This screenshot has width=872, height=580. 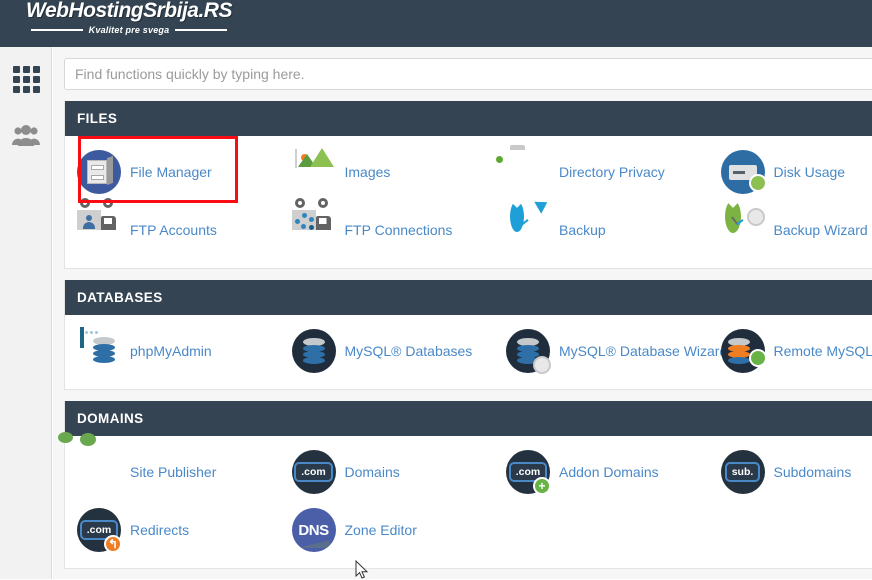 I want to click on app-label: MySQL® Database Wizard, so click(x=643, y=351).